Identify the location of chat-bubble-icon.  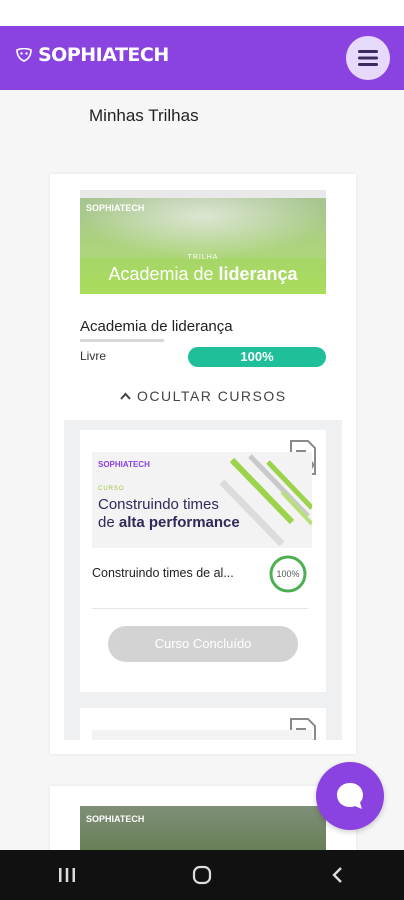
(350, 796).